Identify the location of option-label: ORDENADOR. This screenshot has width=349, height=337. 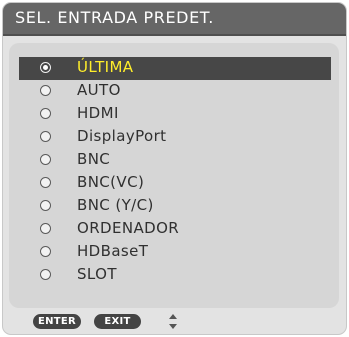
(128, 228).